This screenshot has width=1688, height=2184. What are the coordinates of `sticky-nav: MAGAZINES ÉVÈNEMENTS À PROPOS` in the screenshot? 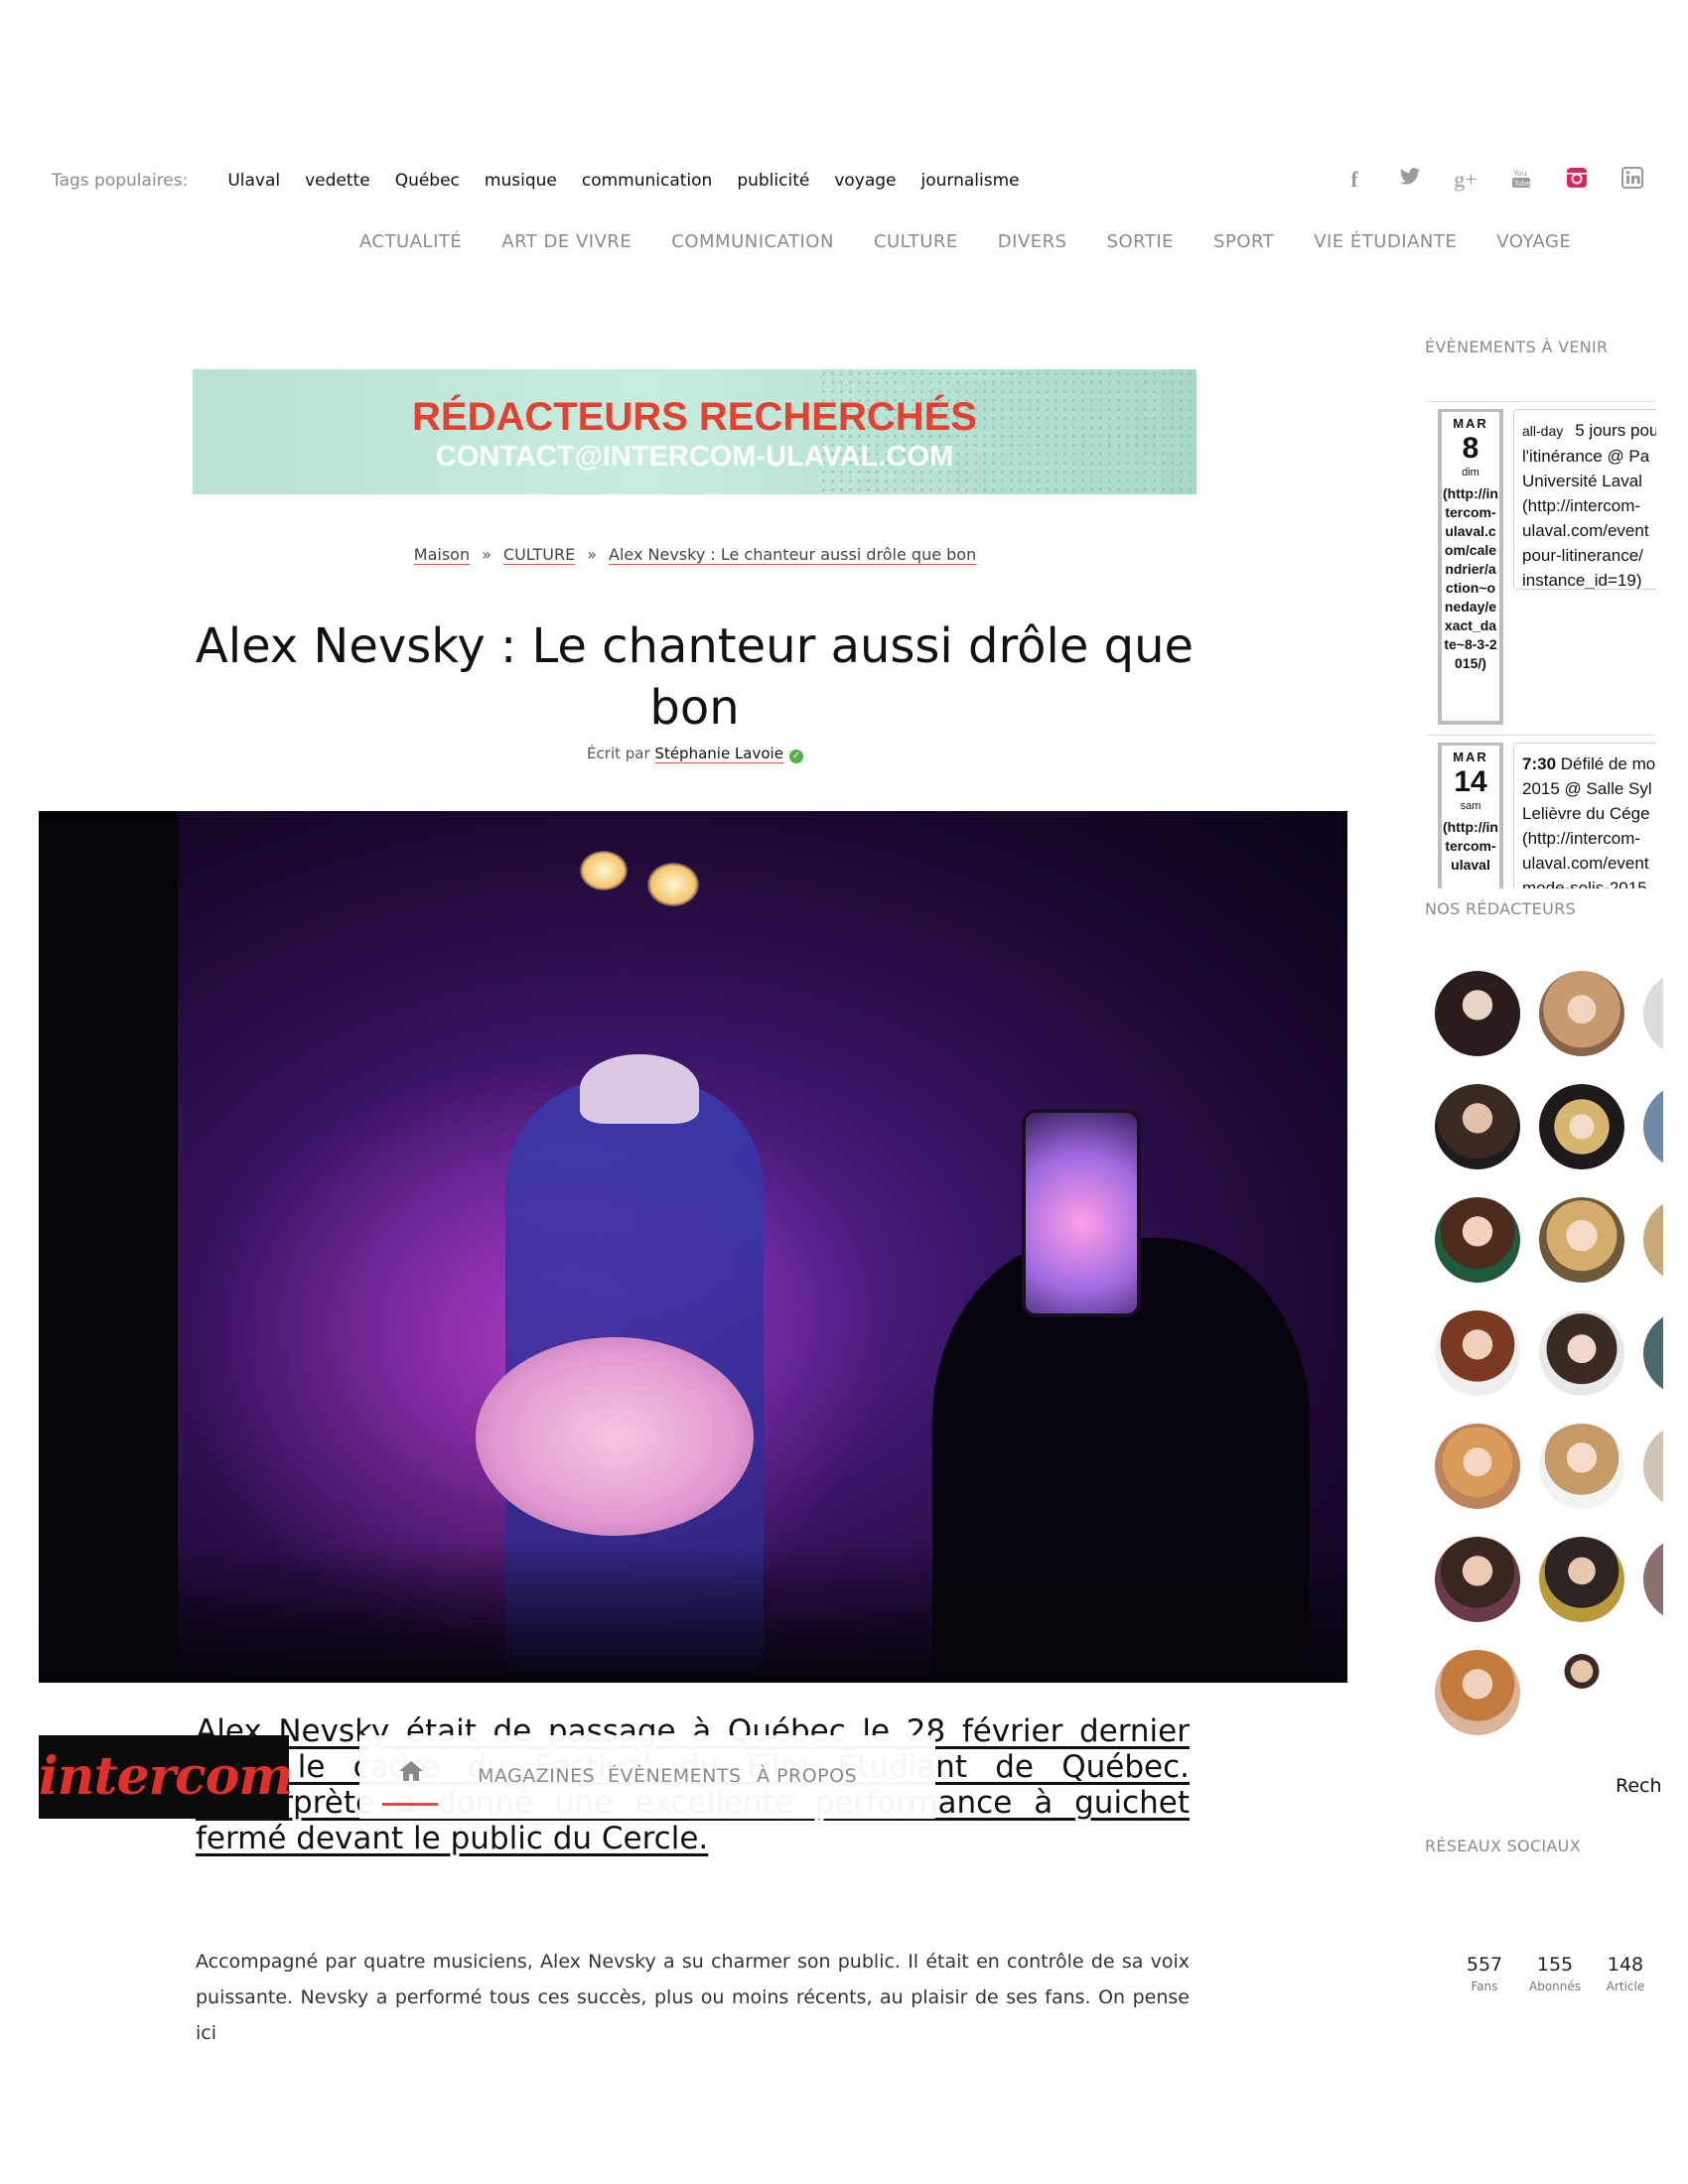 It's located at (647, 1777).